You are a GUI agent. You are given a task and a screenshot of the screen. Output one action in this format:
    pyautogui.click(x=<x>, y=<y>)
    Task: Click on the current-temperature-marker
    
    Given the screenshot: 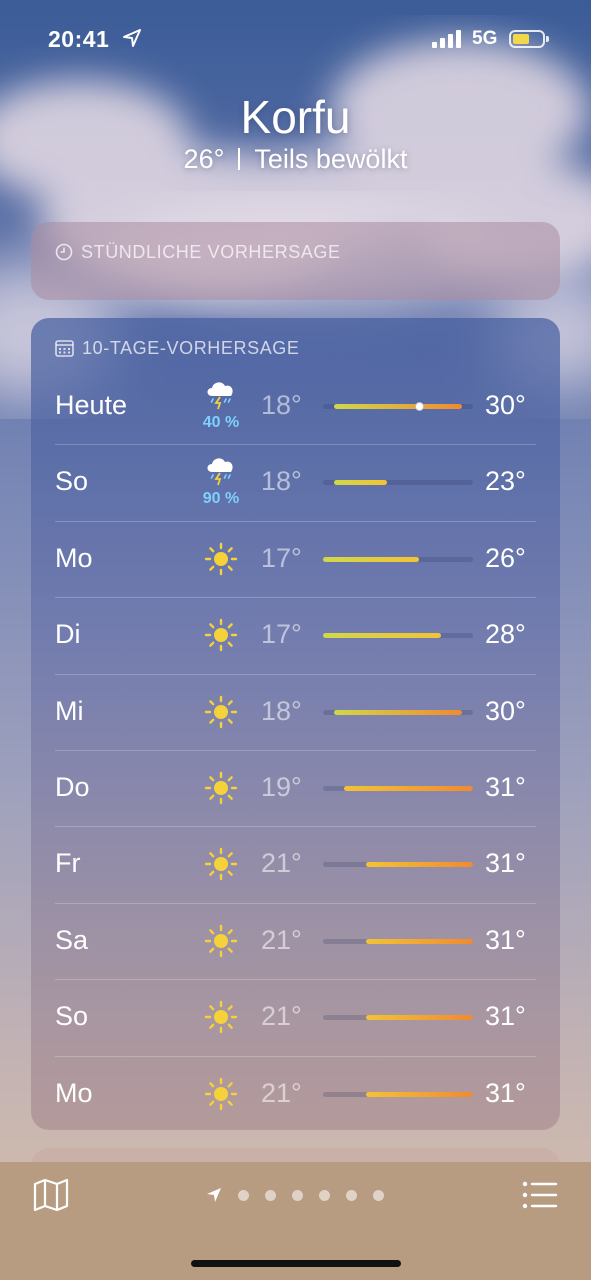 What is the action you would take?
    pyautogui.click(x=419, y=406)
    